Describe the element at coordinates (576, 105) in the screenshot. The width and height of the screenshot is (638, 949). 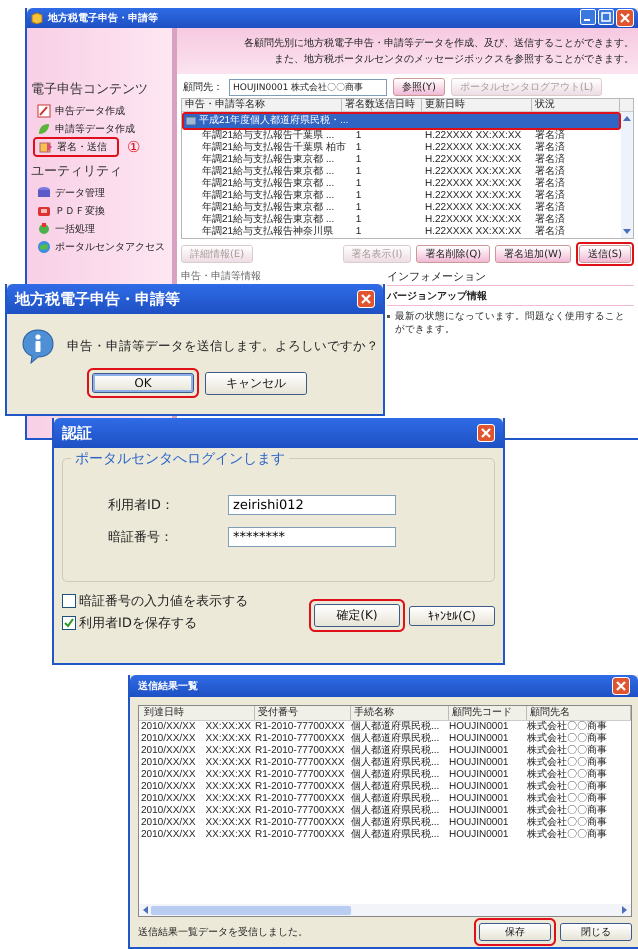
I see `column-header: 状況` at that location.